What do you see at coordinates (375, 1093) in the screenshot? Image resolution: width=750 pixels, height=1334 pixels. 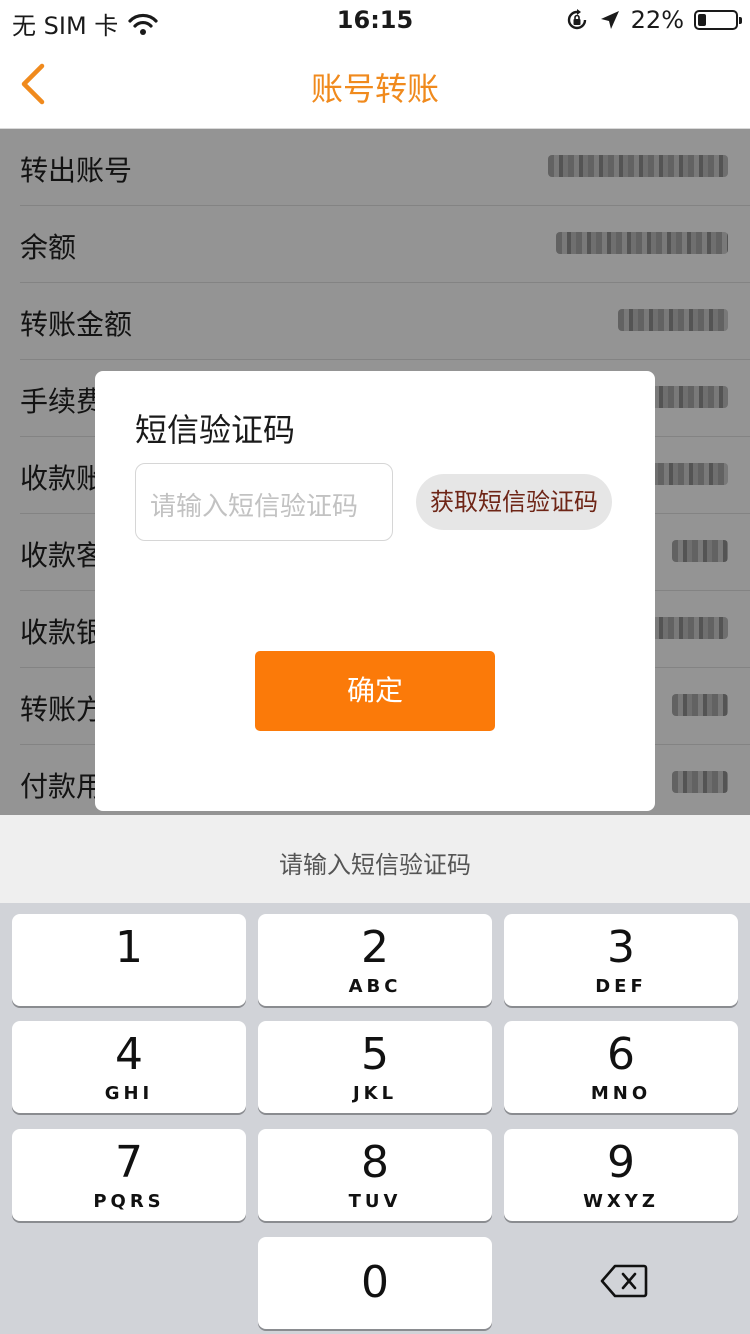 I see `key-letters: JKL` at bounding box center [375, 1093].